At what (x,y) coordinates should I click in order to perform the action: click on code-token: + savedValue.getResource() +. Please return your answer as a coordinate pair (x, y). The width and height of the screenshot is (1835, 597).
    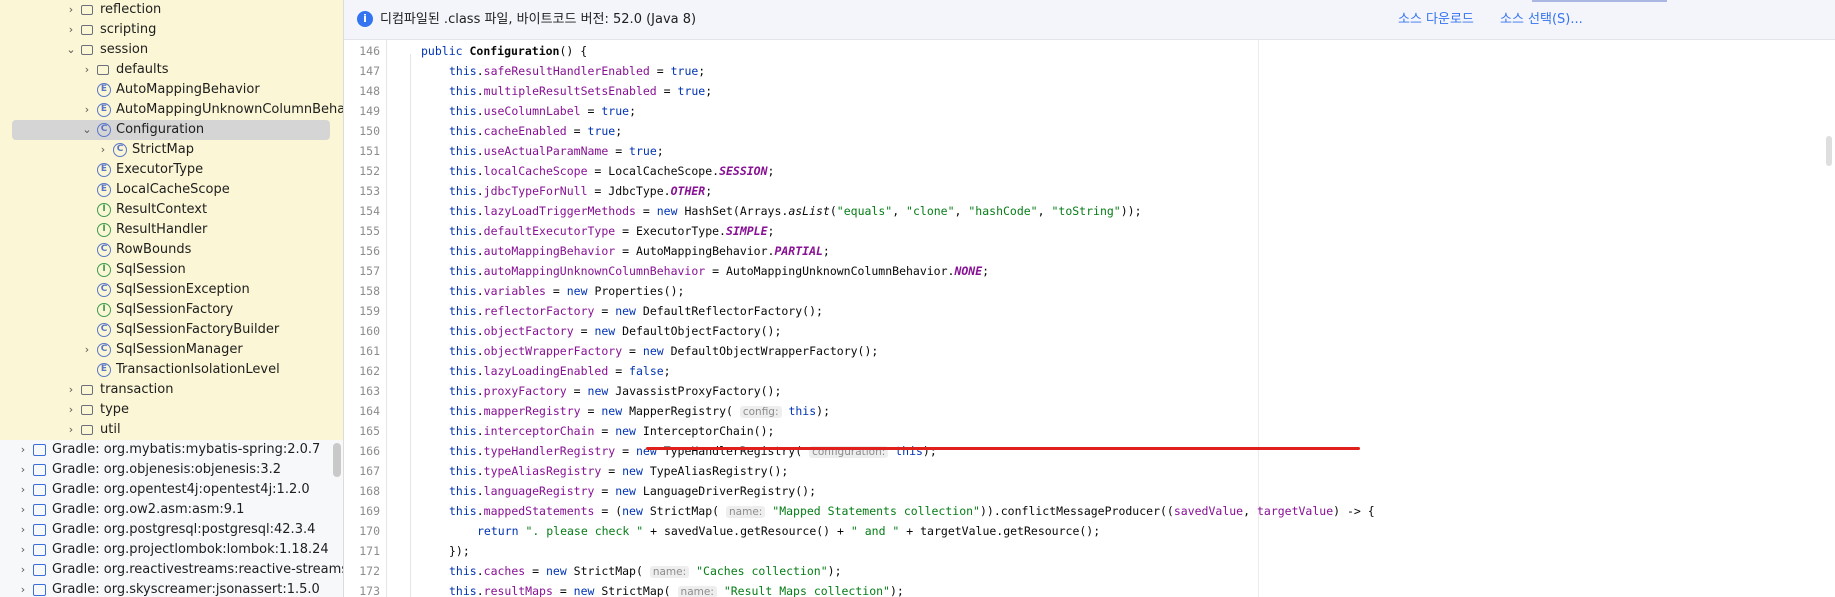
    Looking at the image, I should click on (747, 531).